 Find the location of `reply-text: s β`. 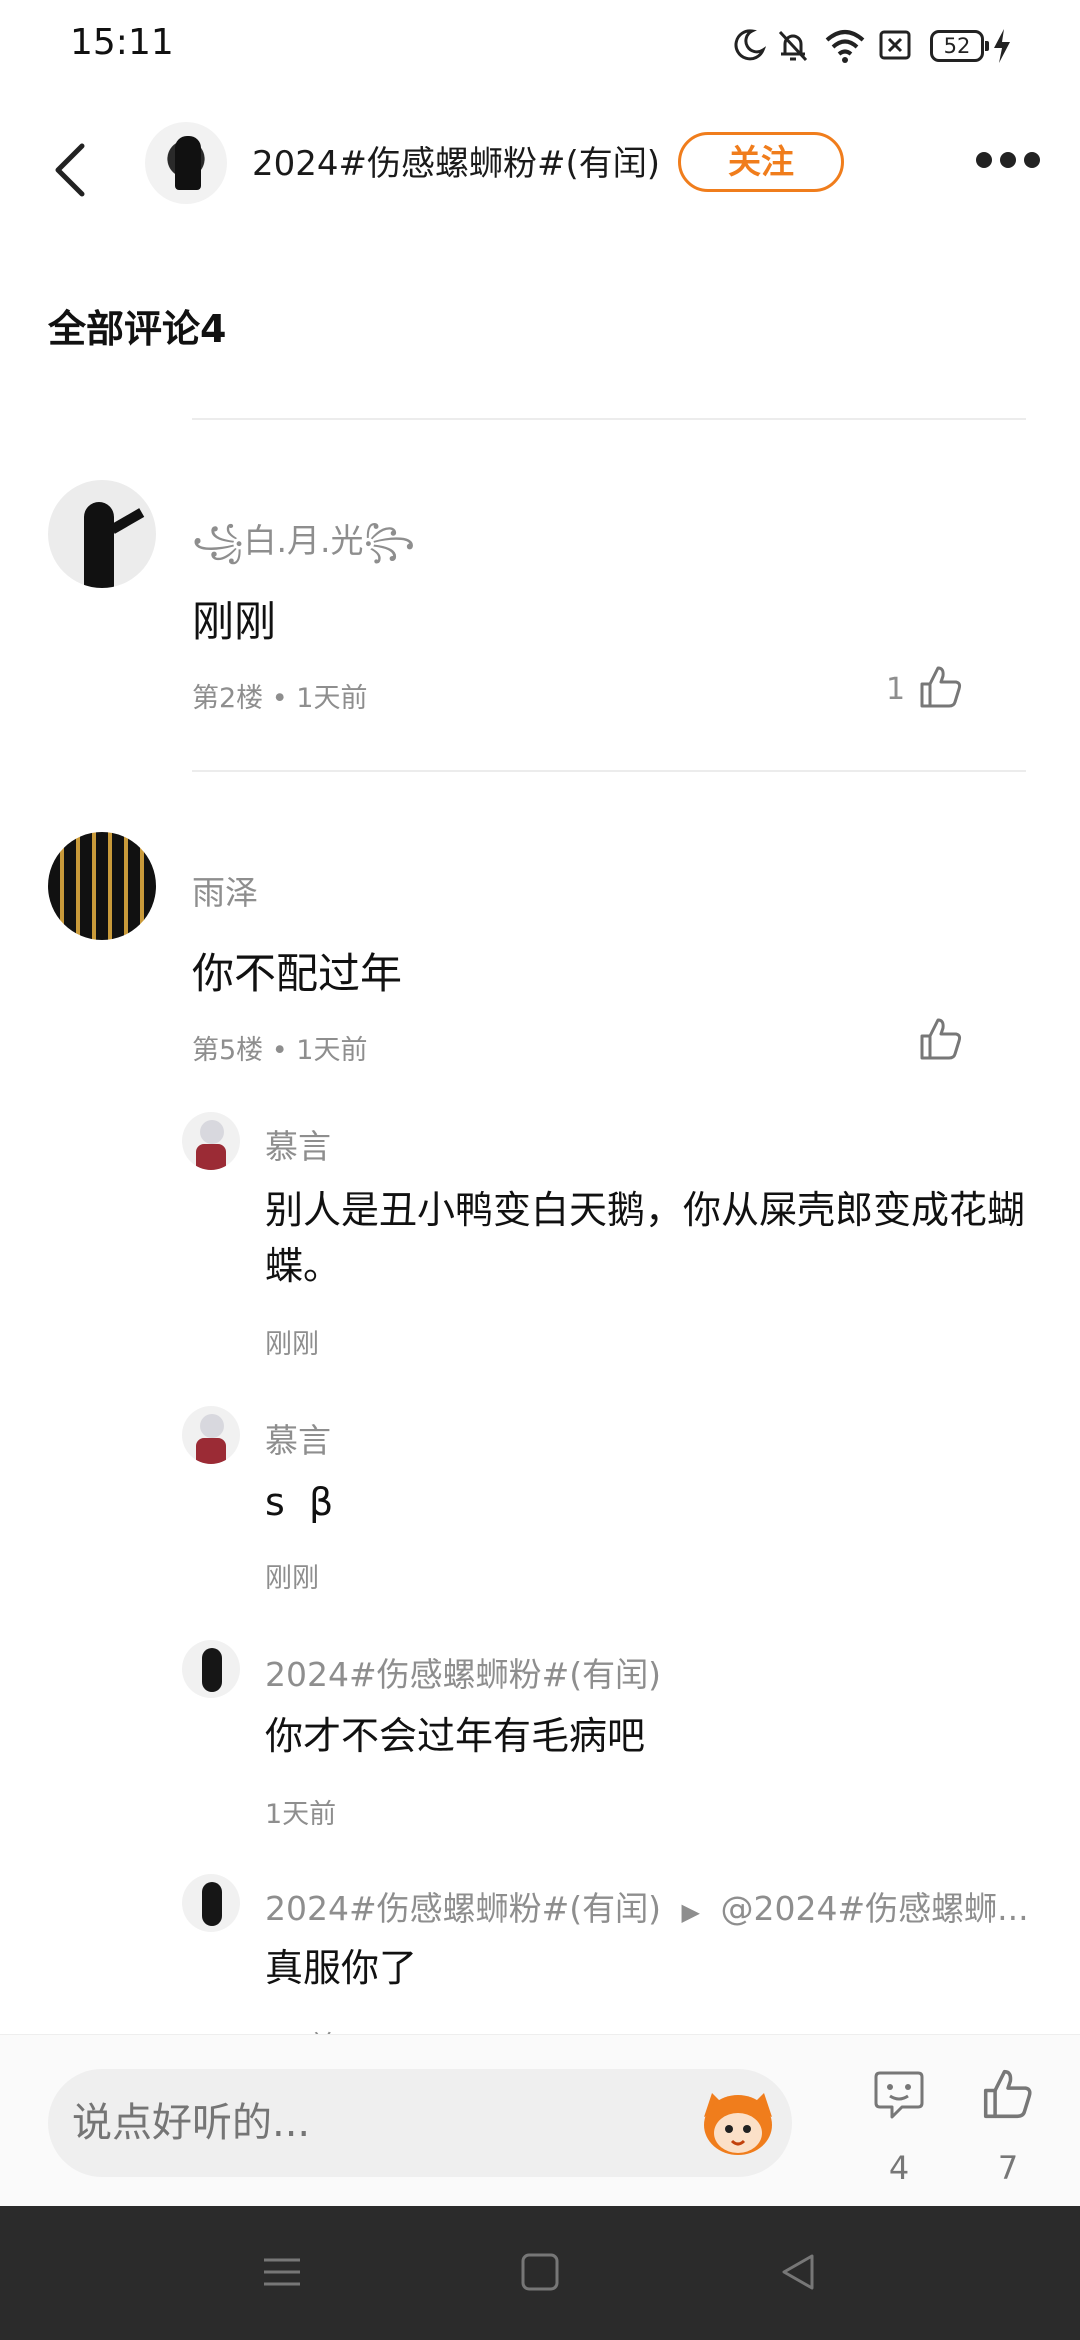

reply-text: s β is located at coordinates (299, 1502).